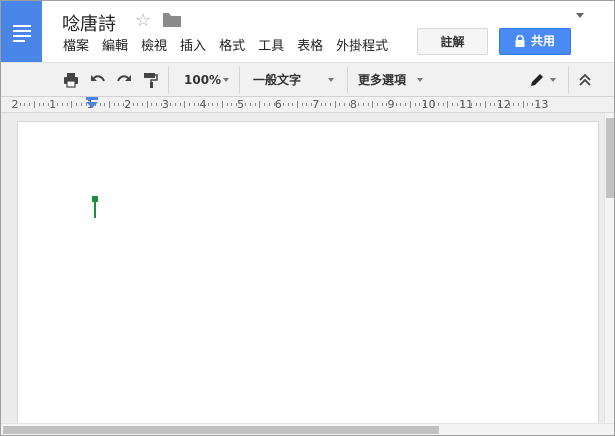 Image resolution: width=615 pixels, height=436 pixels. Describe the element at coordinates (610, 158) in the screenshot. I see `vertical-scrollbar-thumb` at that location.